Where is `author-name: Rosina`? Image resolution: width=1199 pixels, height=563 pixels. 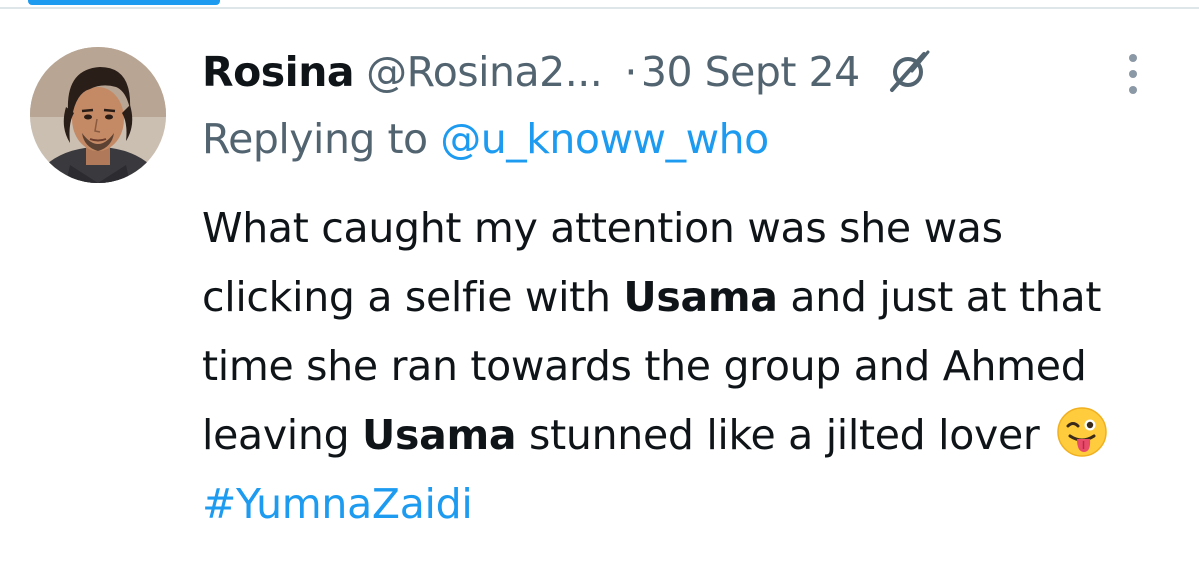 author-name: Rosina is located at coordinates (278, 72).